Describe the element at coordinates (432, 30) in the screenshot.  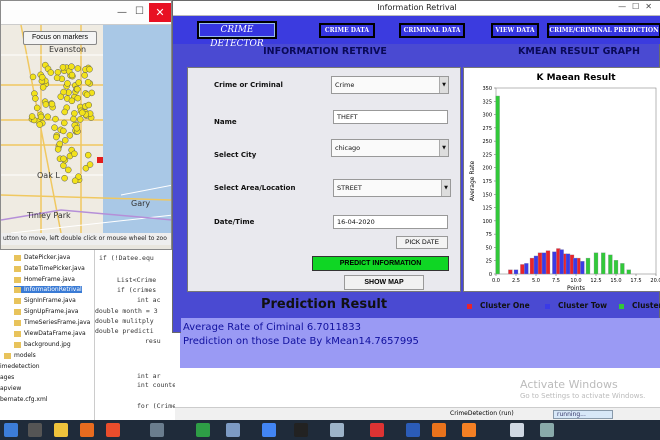
I see `nav-criminal-data: CRIMINAL DATA` at that location.